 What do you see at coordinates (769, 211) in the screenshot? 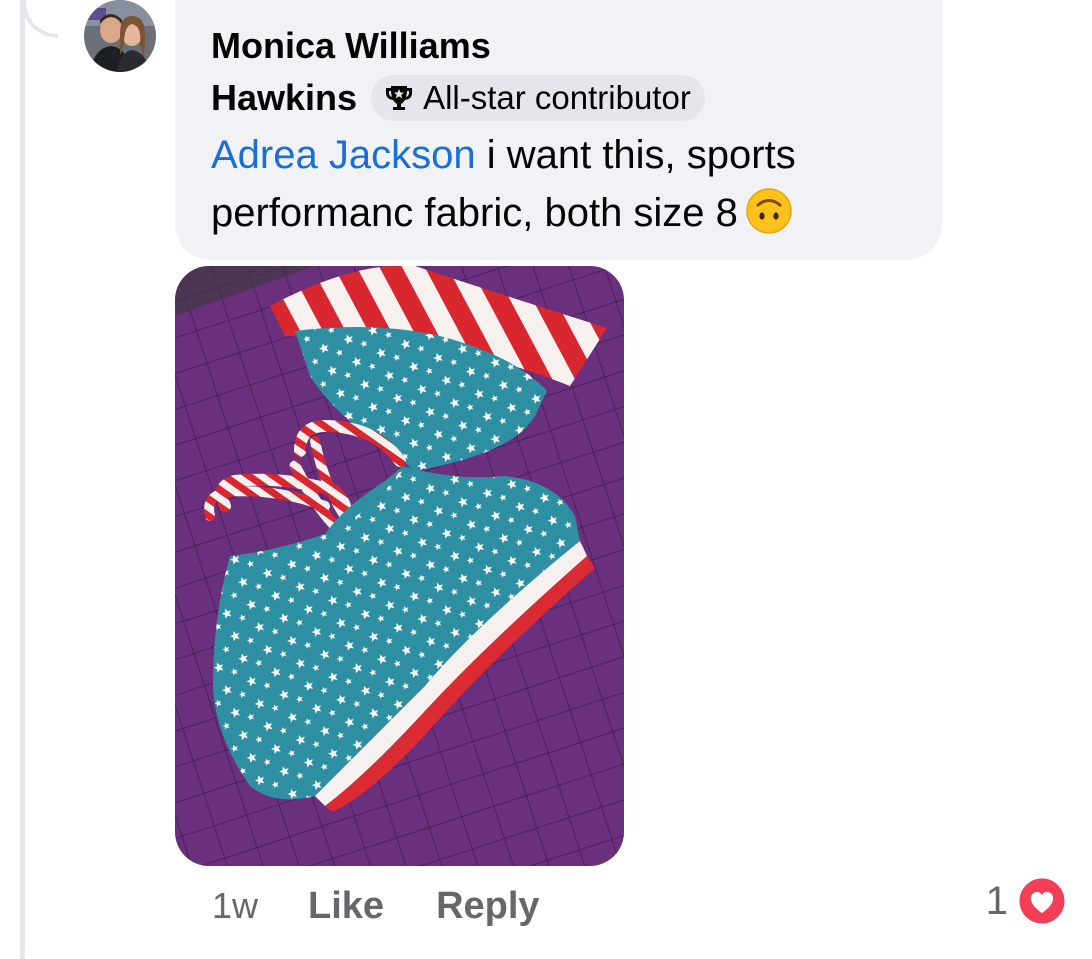
I see `upside-down-face-emoji` at bounding box center [769, 211].